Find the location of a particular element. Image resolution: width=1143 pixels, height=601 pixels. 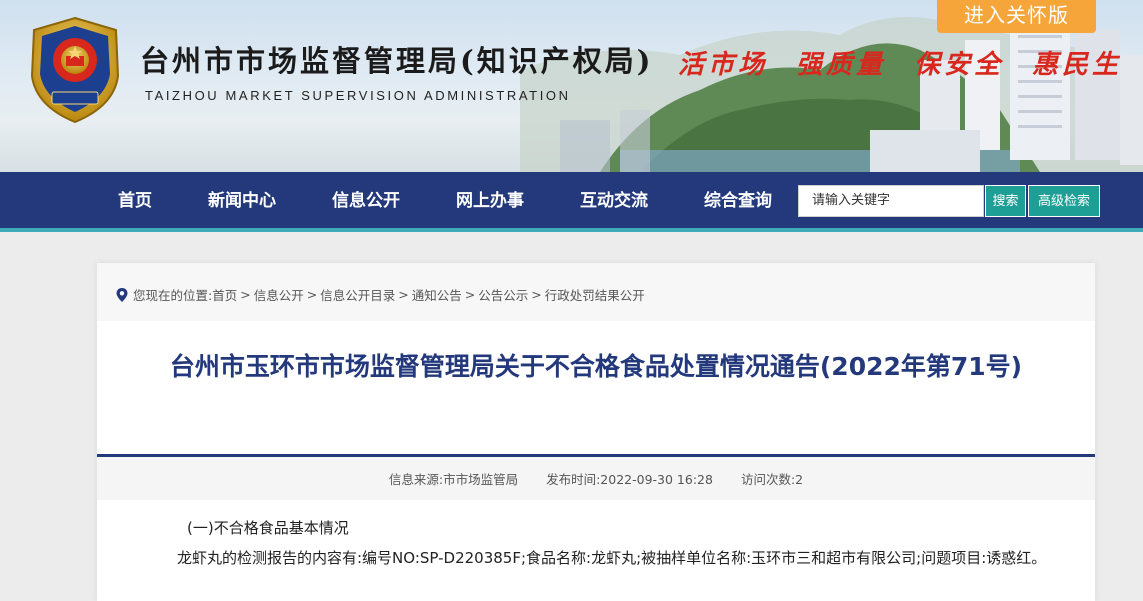

breadcrumb-link: 公告公示 is located at coordinates (503, 294).